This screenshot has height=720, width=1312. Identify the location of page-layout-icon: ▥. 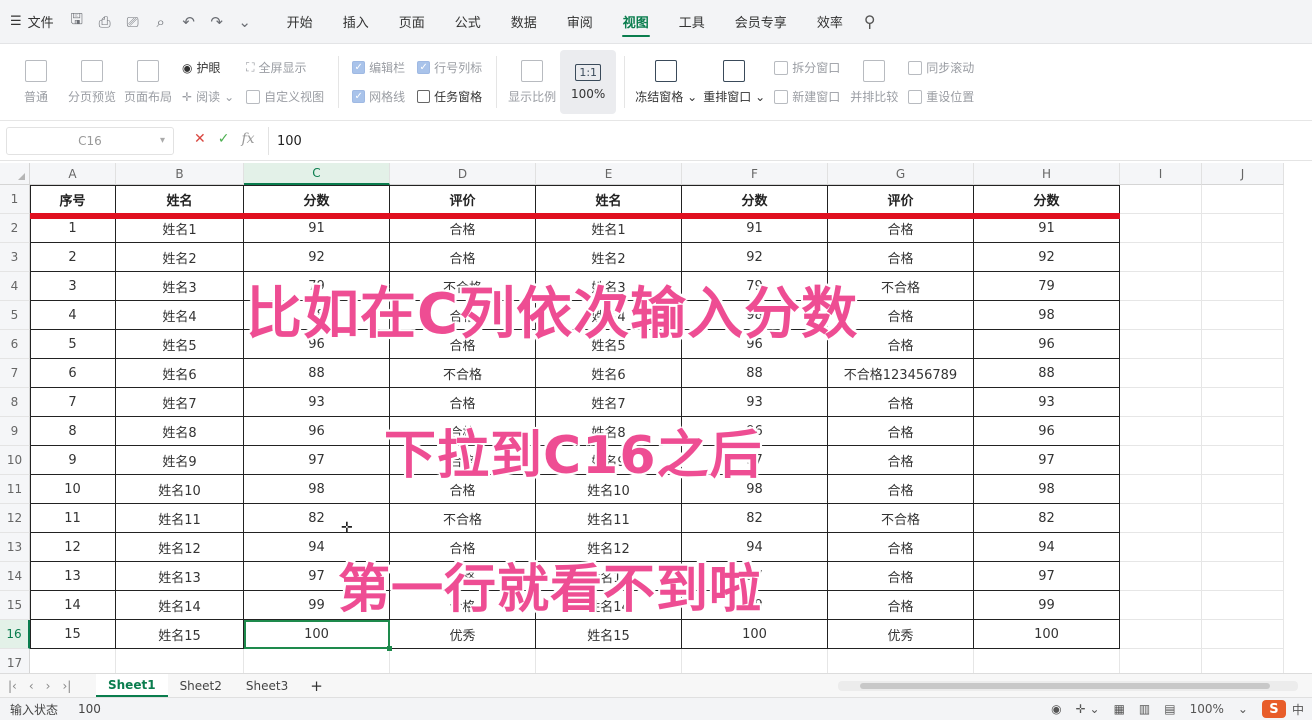
(1144, 709).